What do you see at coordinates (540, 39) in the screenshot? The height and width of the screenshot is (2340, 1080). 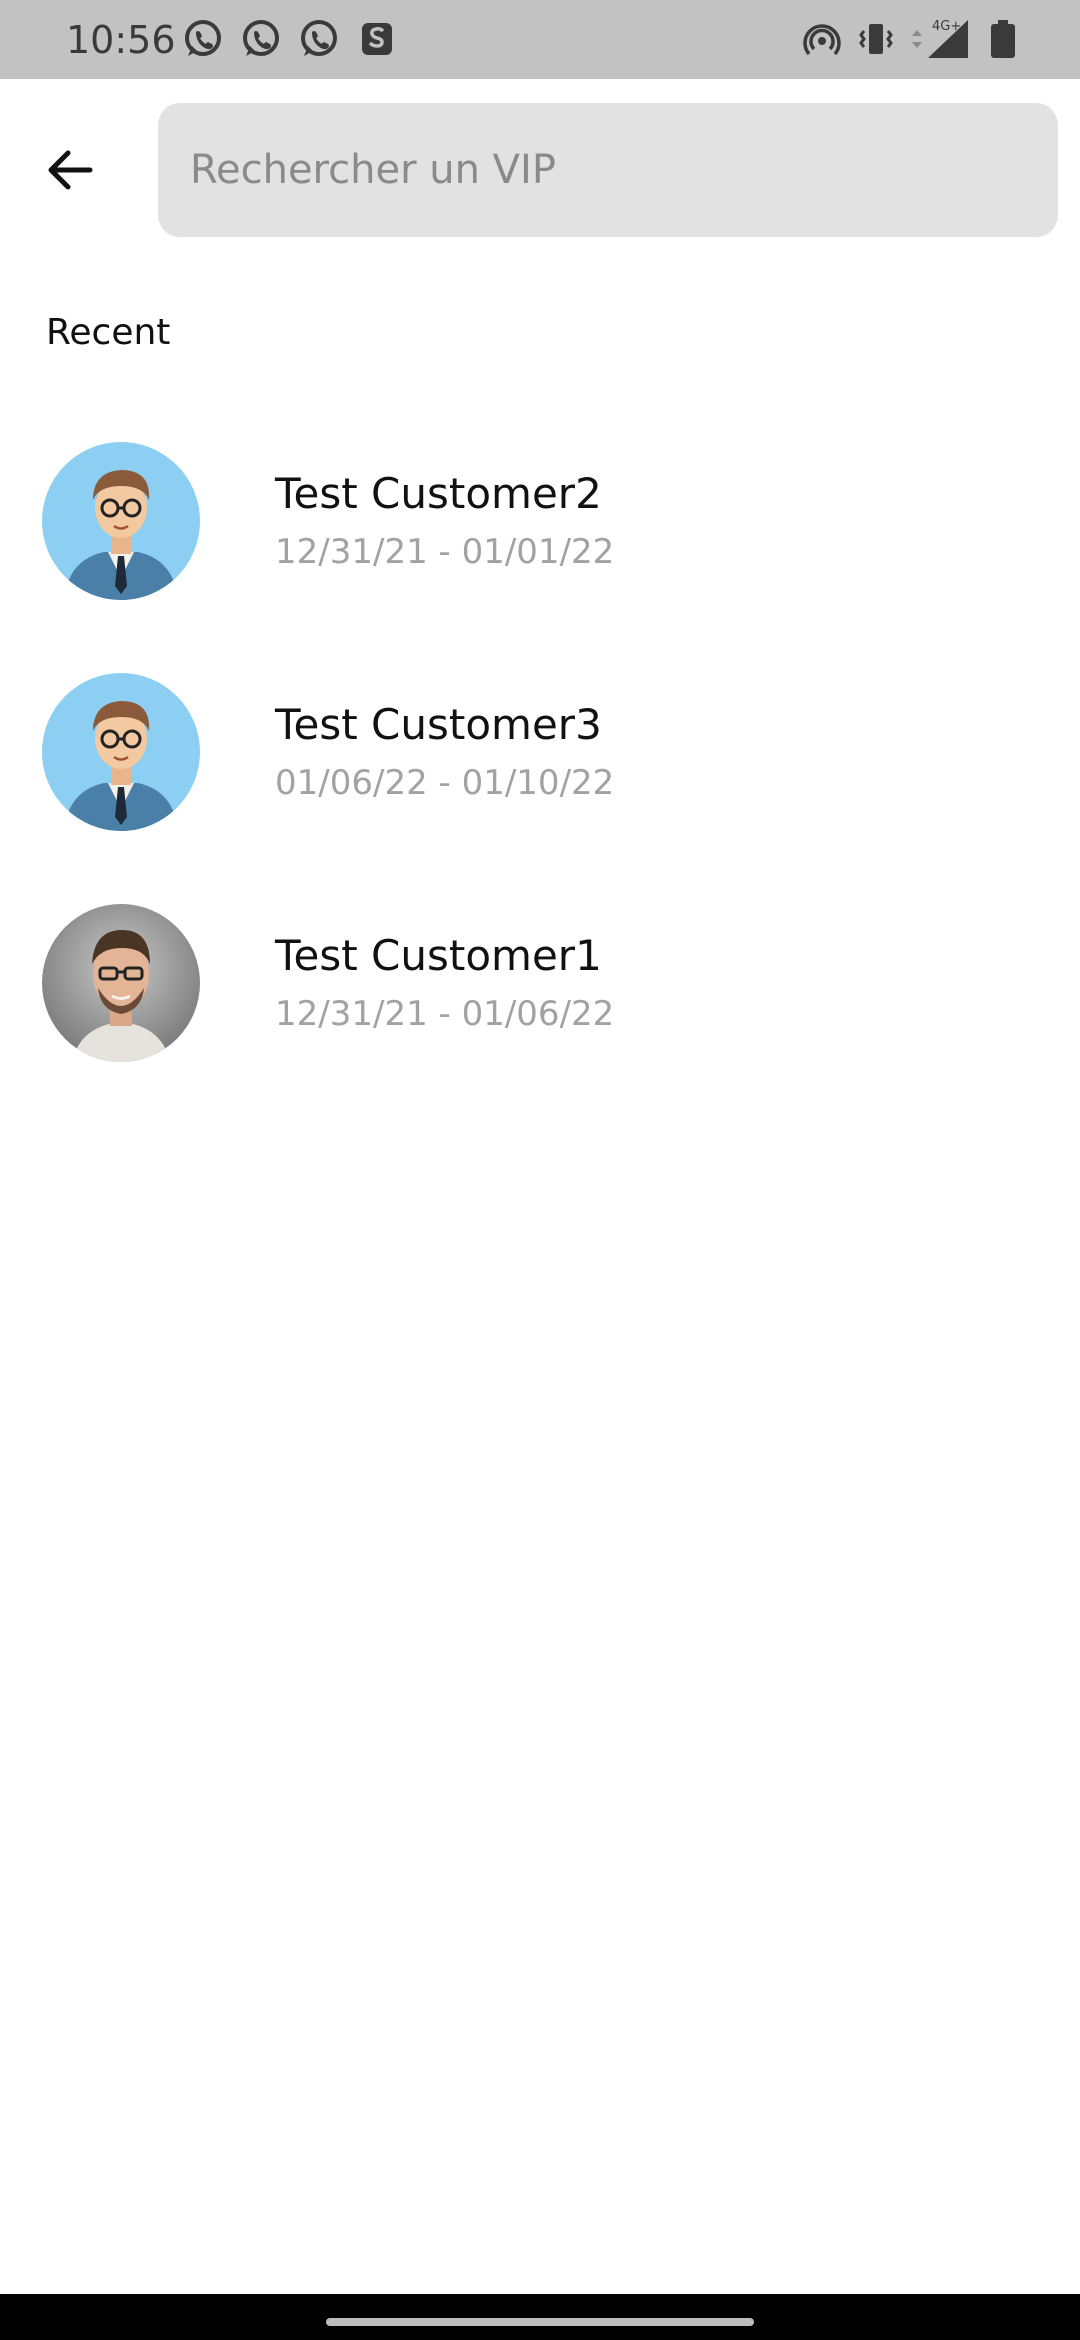 I see `status-bar: 10:56 4G+` at bounding box center [540, 39].